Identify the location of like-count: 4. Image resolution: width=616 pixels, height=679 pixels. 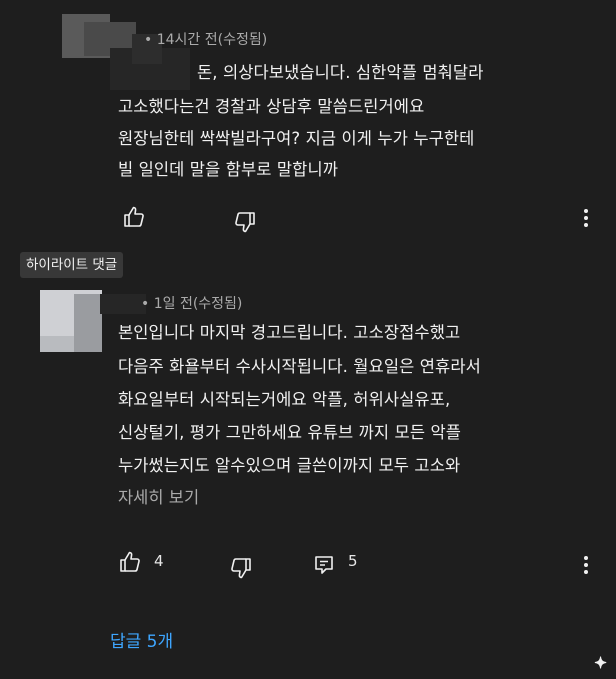
(159, 561).